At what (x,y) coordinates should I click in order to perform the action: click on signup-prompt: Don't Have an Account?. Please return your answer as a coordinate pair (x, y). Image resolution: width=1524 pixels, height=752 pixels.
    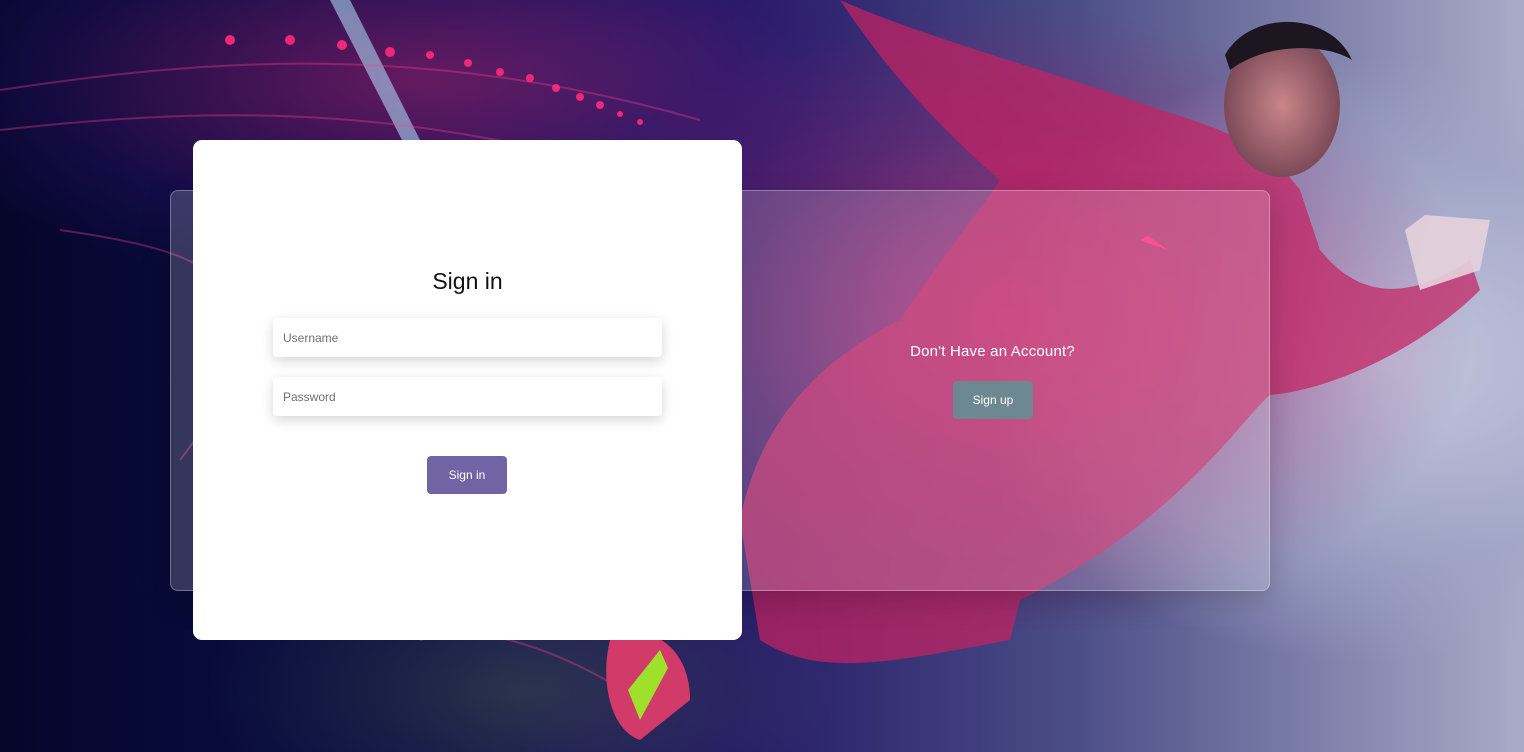
    Looking at the image, I should click on (992, 351).